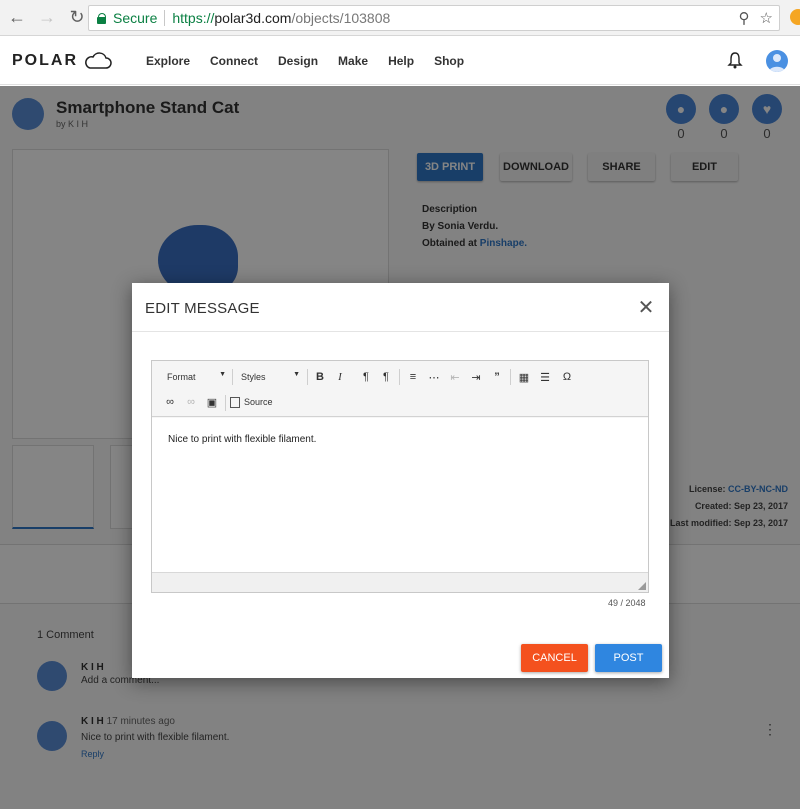 The width and height of the screenshot is (800, 809). What do you see at coordinates (413, 377) in the screenshot?
I see `numbered-list-icon: ≡` at bounding box center [413, 377].